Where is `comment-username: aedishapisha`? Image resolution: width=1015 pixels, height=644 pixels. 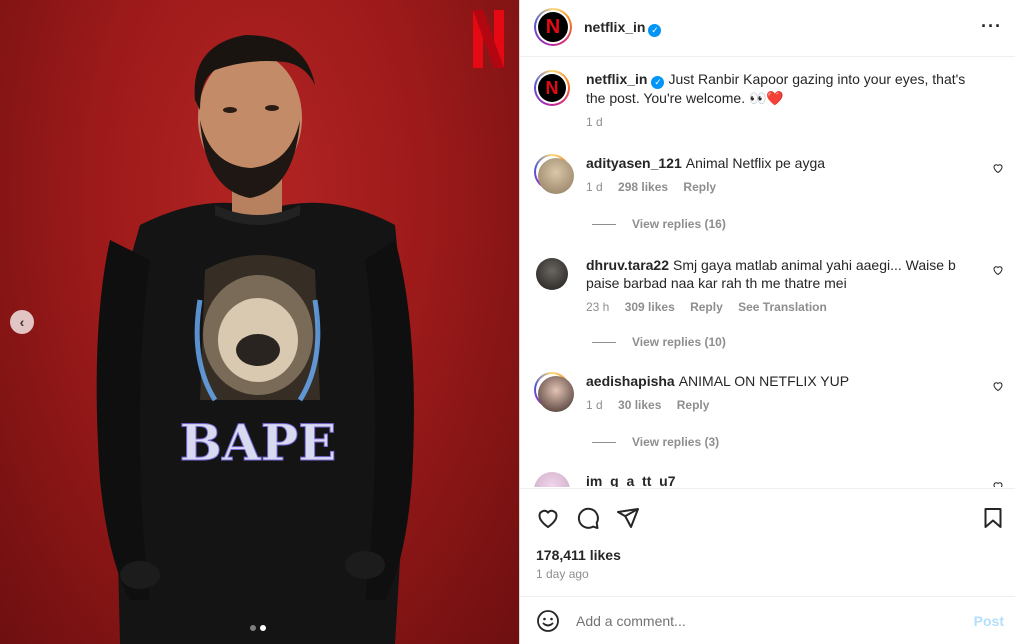
comment-username: aedishapisha is located at coordinates (630, 381).